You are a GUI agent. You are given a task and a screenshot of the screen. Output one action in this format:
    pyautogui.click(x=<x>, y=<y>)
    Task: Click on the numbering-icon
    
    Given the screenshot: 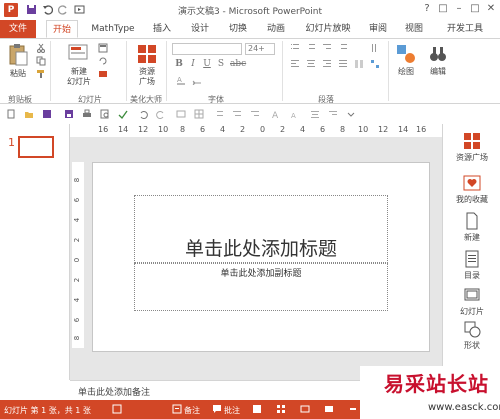 What is the action you would take?
    pyautogui.click(x=311, y=48)
    